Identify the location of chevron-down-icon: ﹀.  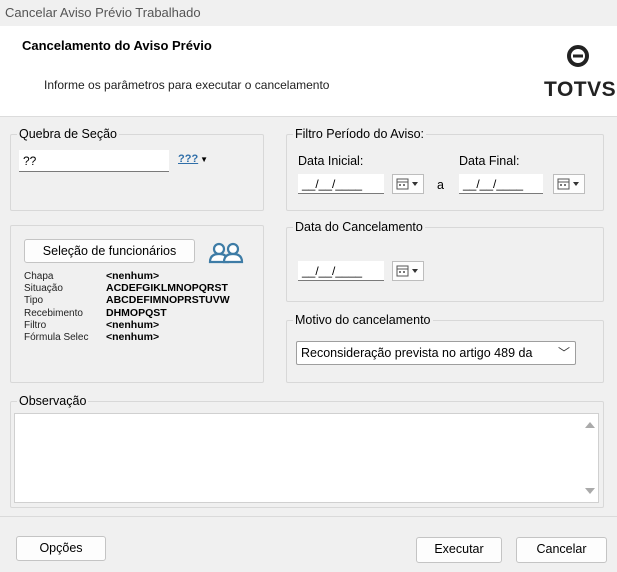
(563, 353).